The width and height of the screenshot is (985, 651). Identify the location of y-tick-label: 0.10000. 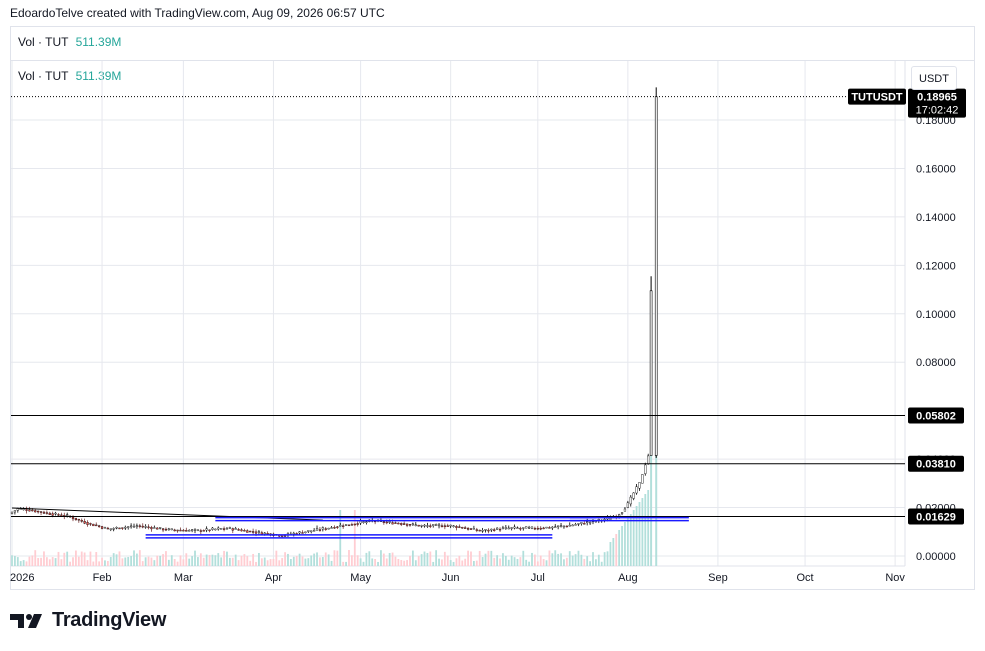
(936, 315).